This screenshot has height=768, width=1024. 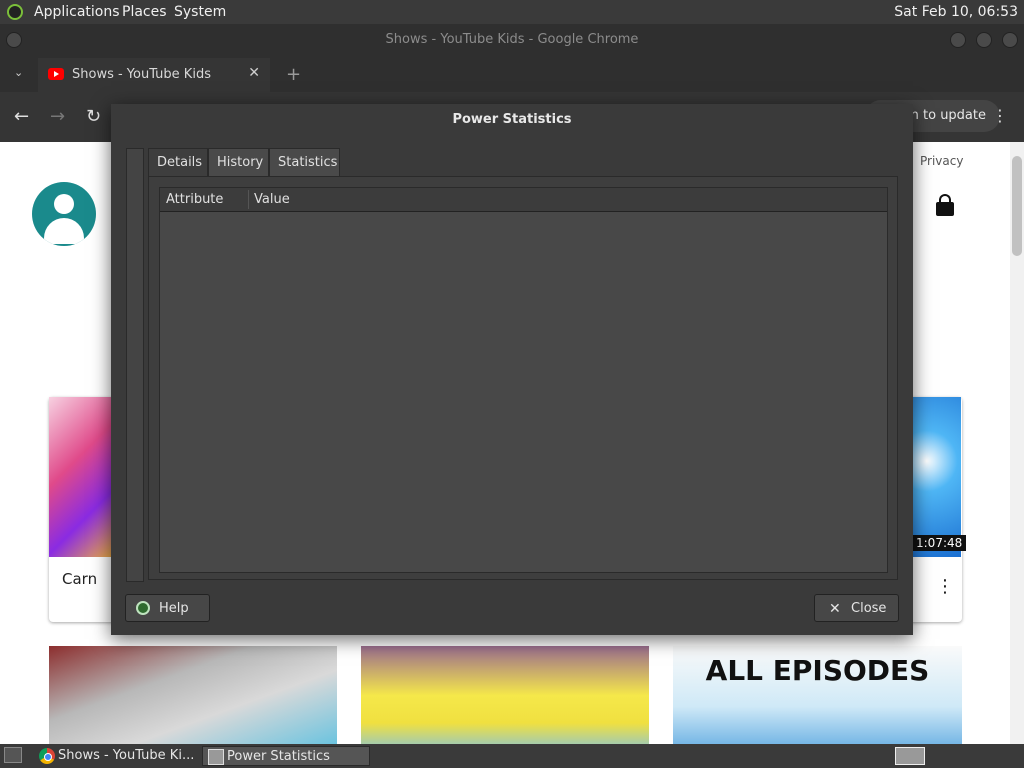 I want to click on column-attribute: Attribute, so click(x=194, y=199).